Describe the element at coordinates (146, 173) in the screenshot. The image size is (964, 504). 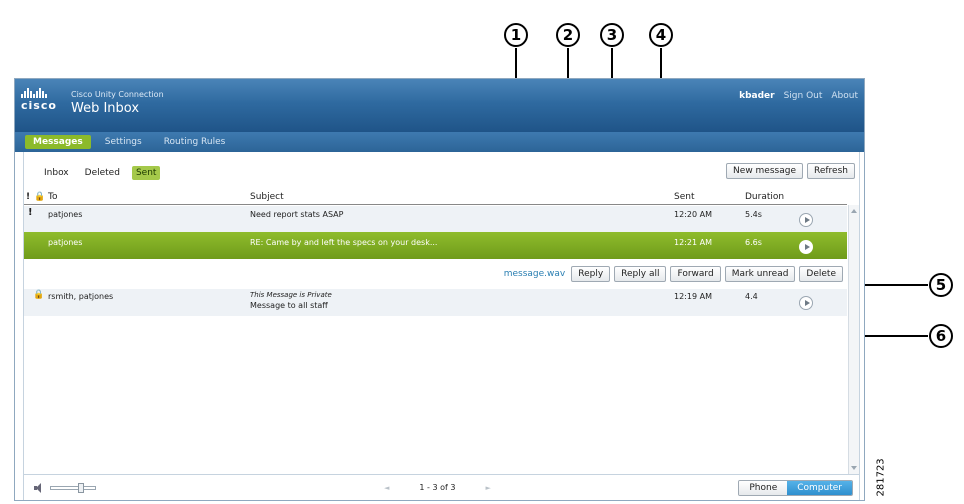
I see `folder-sent: Sent` at that location.